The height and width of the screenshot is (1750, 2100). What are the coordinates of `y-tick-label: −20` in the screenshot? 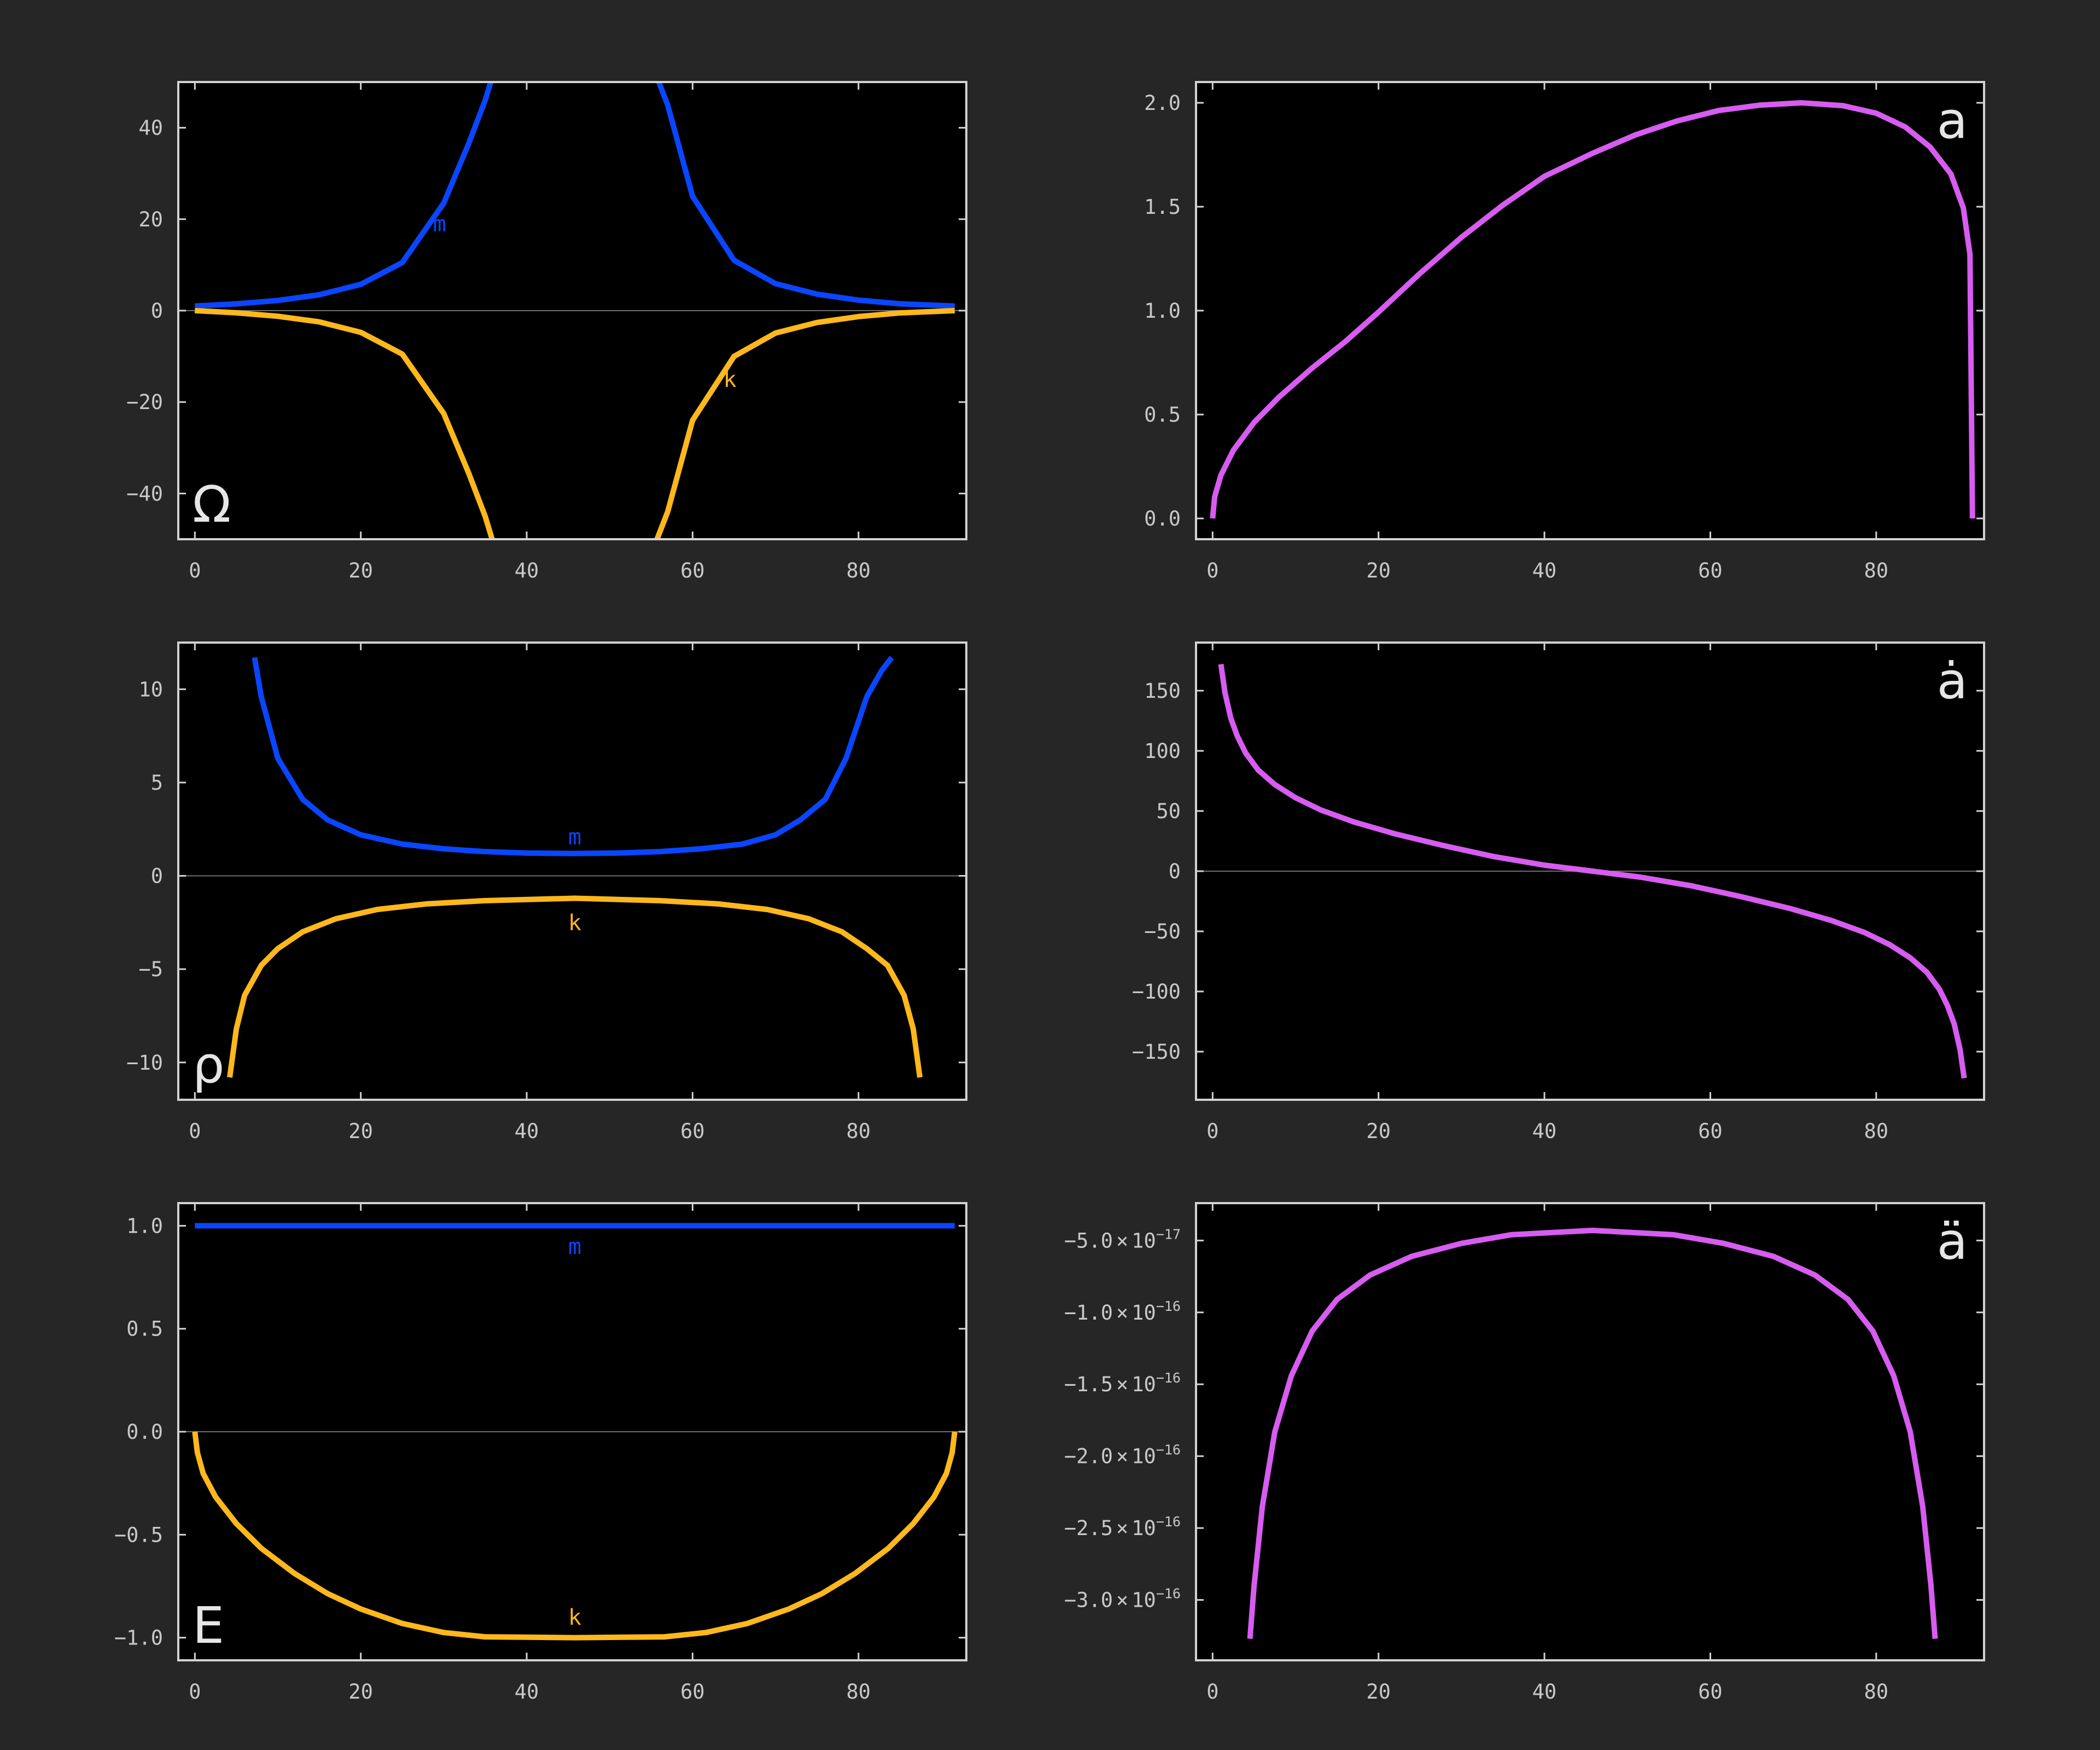 It's located at (144, 402).